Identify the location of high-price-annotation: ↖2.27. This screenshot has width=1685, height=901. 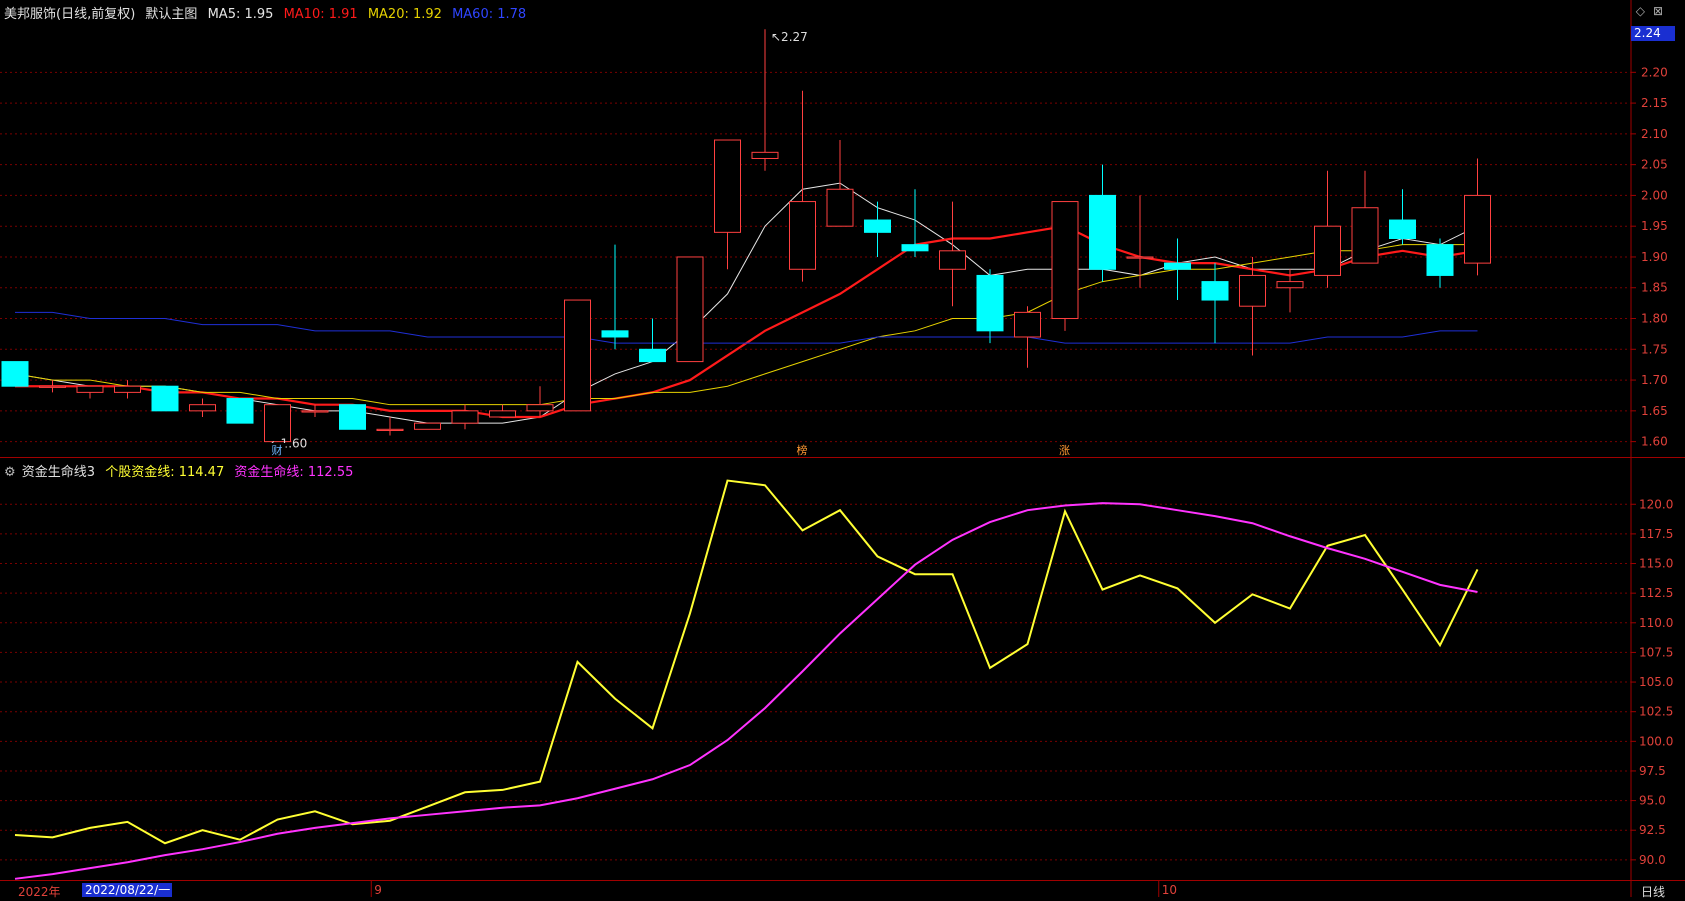
(789, 37).